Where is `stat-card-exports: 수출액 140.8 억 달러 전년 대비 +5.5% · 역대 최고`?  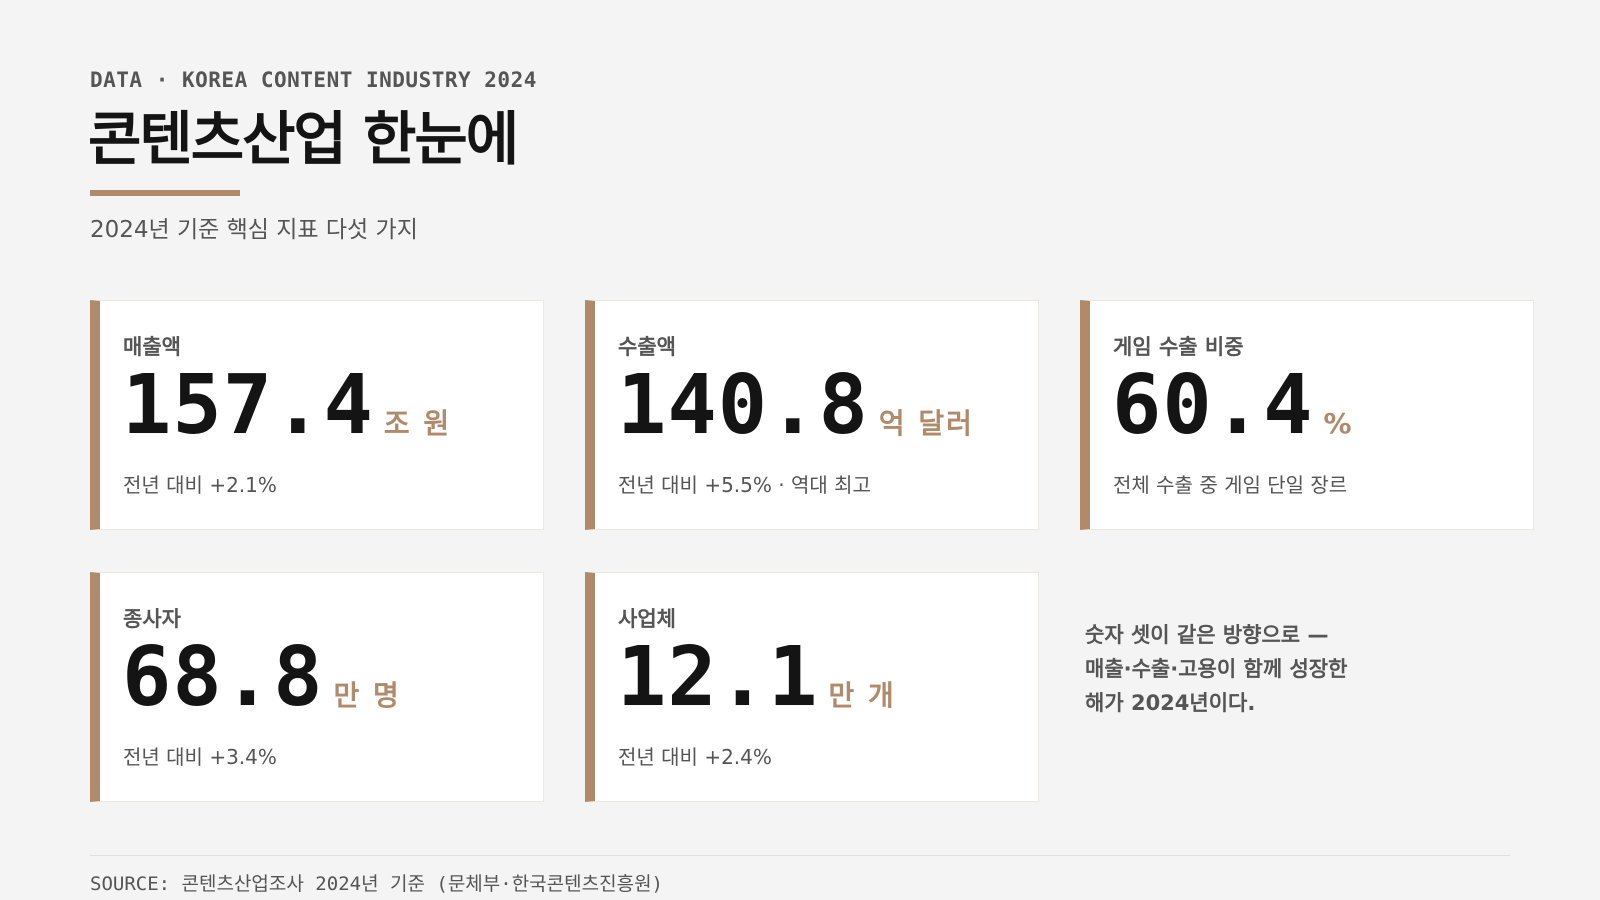 stat-card-exports: 수출액 140.8 억 달러 전년 대비 +5.5% · 역대 최고 is located at coordinates (812, 415).